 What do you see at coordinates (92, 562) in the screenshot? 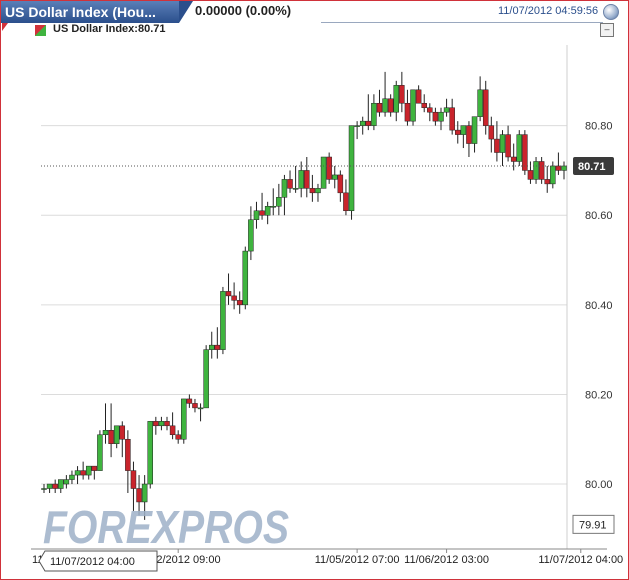
I see `cursor-time-label: 11/07/2012 04:00` at bounding box center [92, 562].